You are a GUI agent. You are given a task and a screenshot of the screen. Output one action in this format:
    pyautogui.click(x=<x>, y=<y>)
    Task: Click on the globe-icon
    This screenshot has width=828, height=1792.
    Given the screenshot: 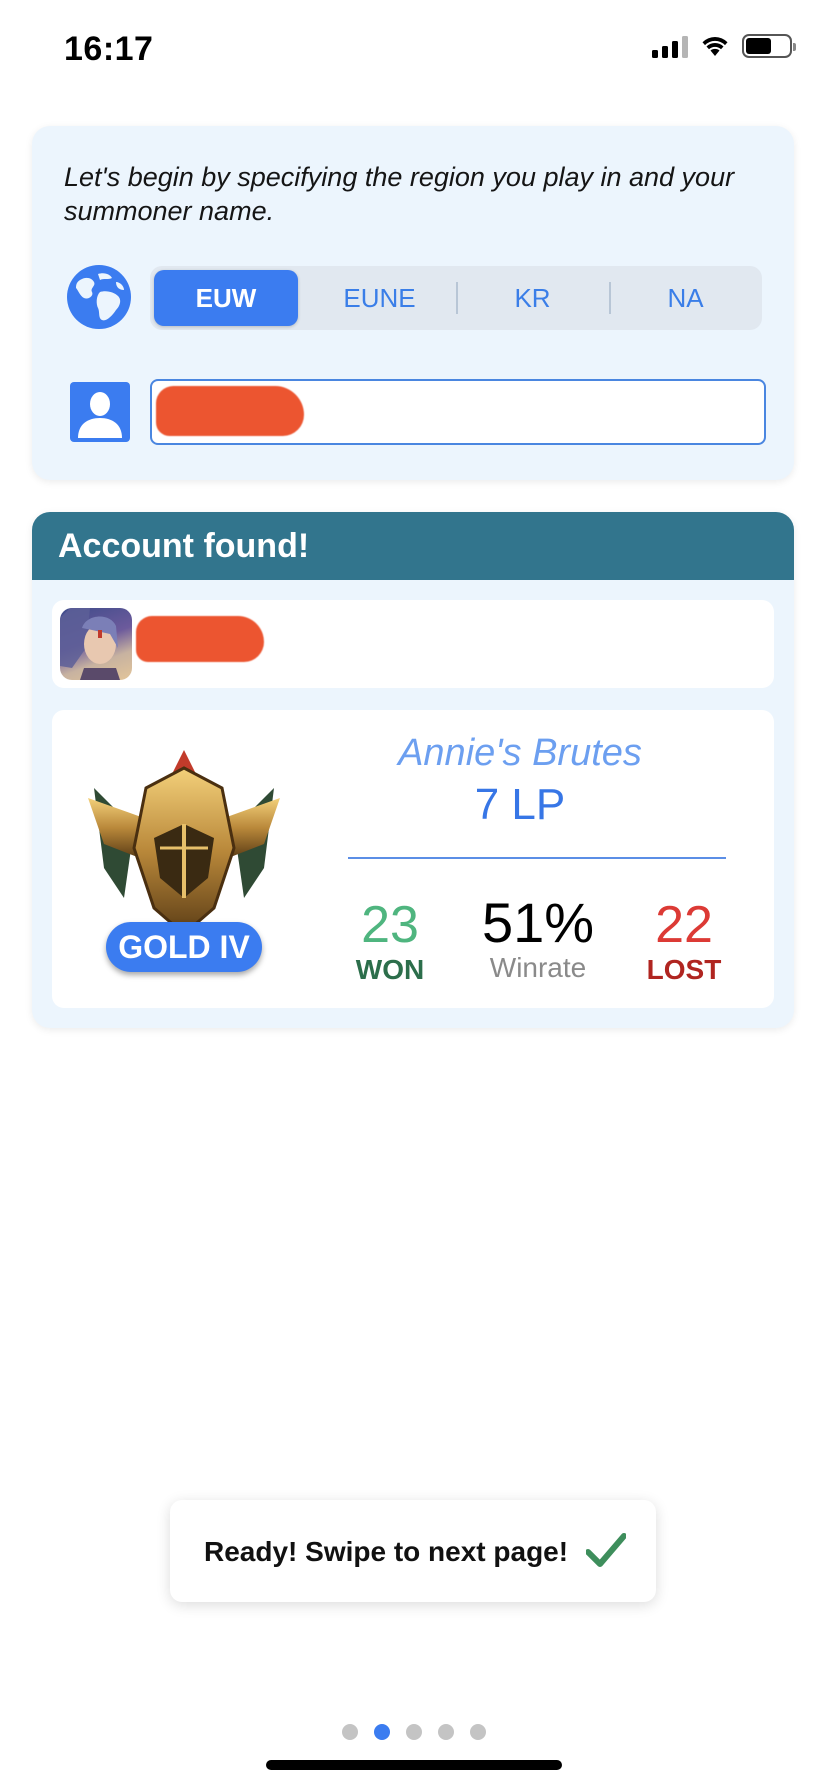 What is the action you would take?
    pyautogui.click(x=99, y=297)
    